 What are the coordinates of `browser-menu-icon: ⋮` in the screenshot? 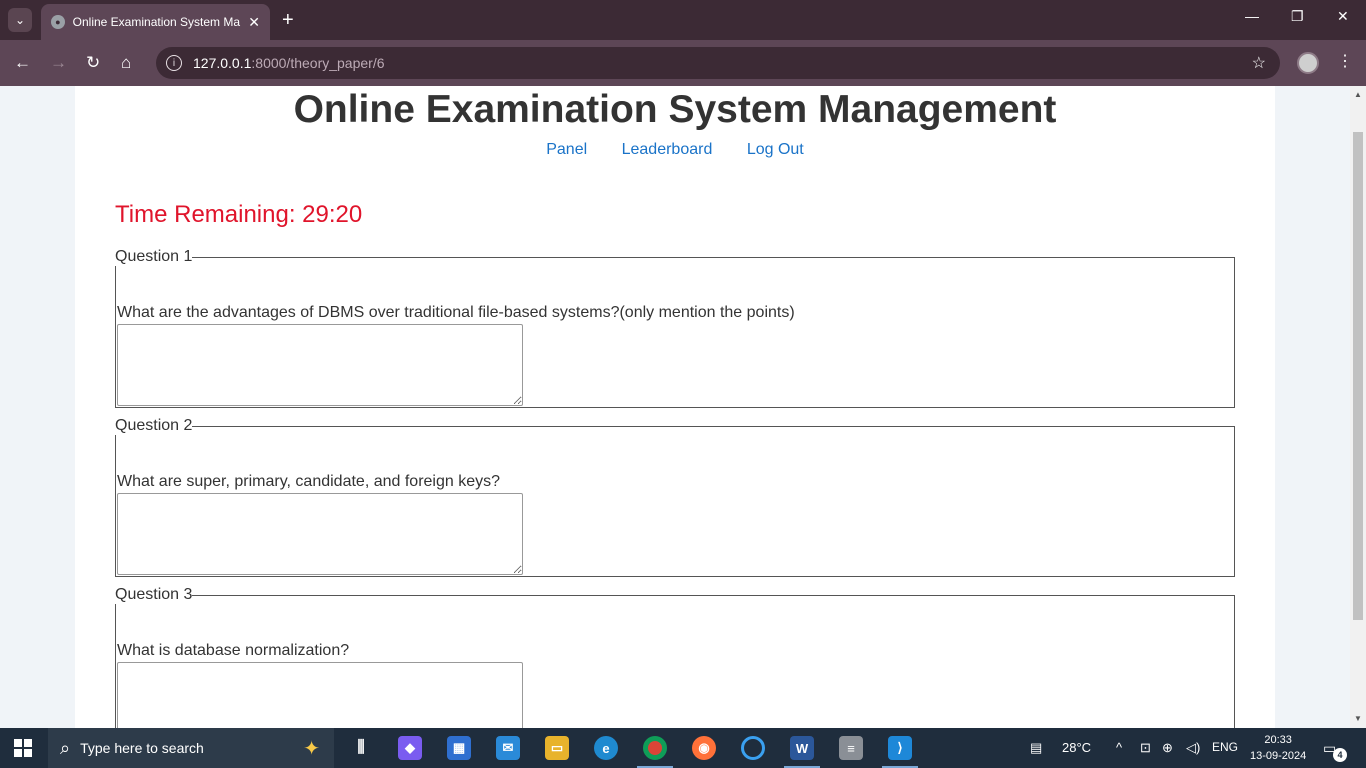 It's located at (1345, 61).